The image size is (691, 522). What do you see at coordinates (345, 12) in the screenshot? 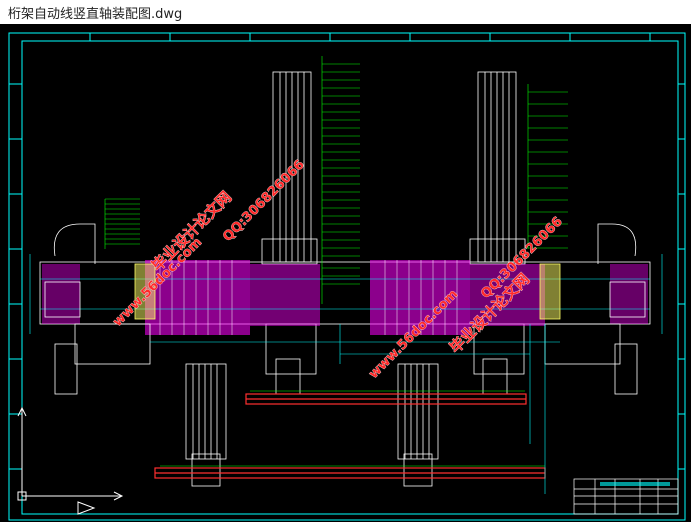
I see `window-titlebar: 桁架自动线竖直轴装配图.dwg` at bounding box center [345, 12].